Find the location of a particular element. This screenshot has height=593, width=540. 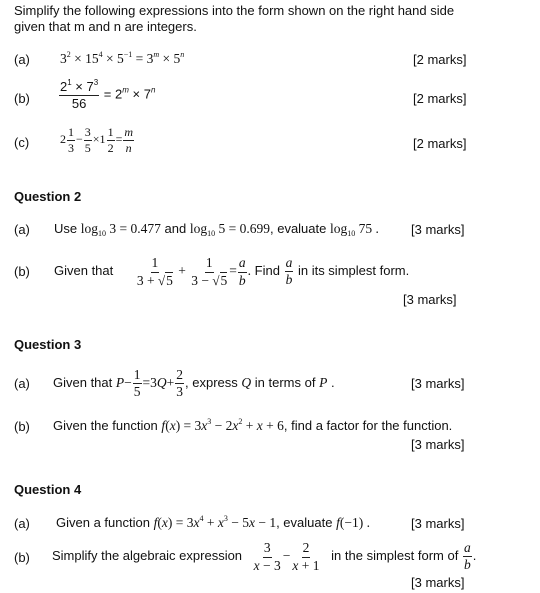

q2a-marks: [3 marks] is located at coordinates (438, 229).